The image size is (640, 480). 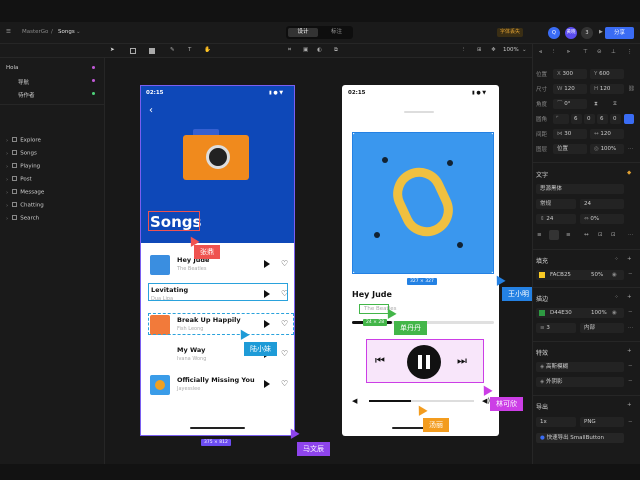 I want to click on font-missing-badge: 字体丢失, so click(x=510, y=32).